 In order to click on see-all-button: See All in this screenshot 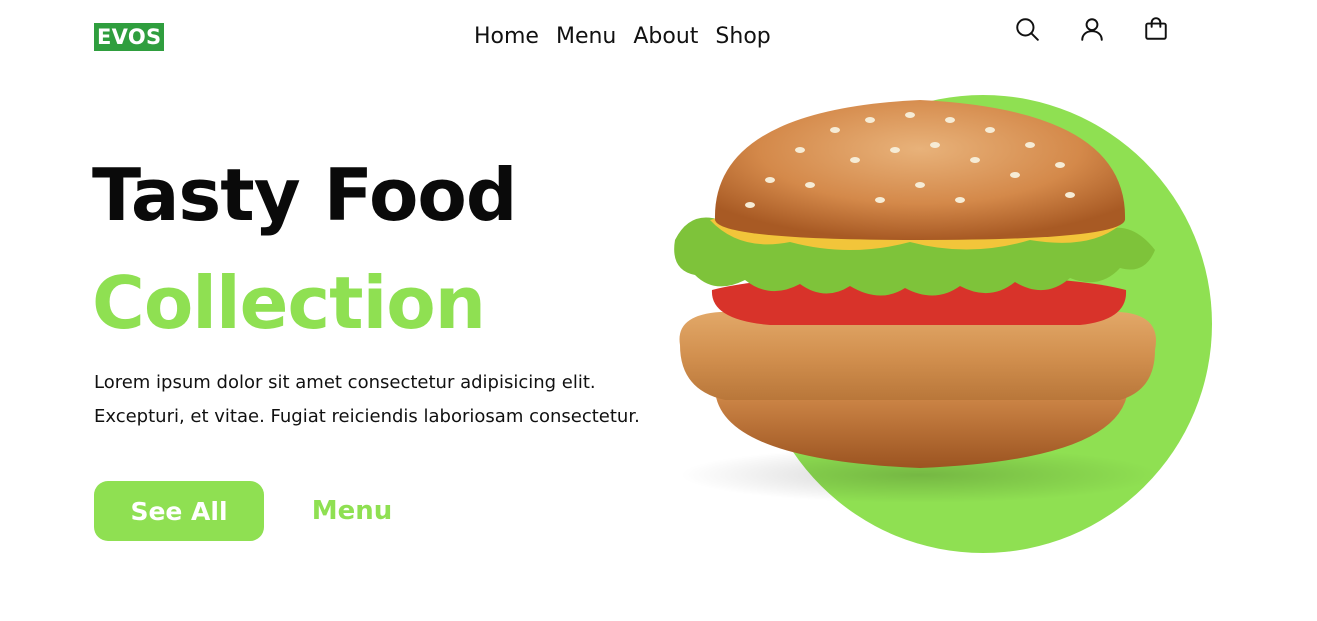, I will do `click(179, 511)`.